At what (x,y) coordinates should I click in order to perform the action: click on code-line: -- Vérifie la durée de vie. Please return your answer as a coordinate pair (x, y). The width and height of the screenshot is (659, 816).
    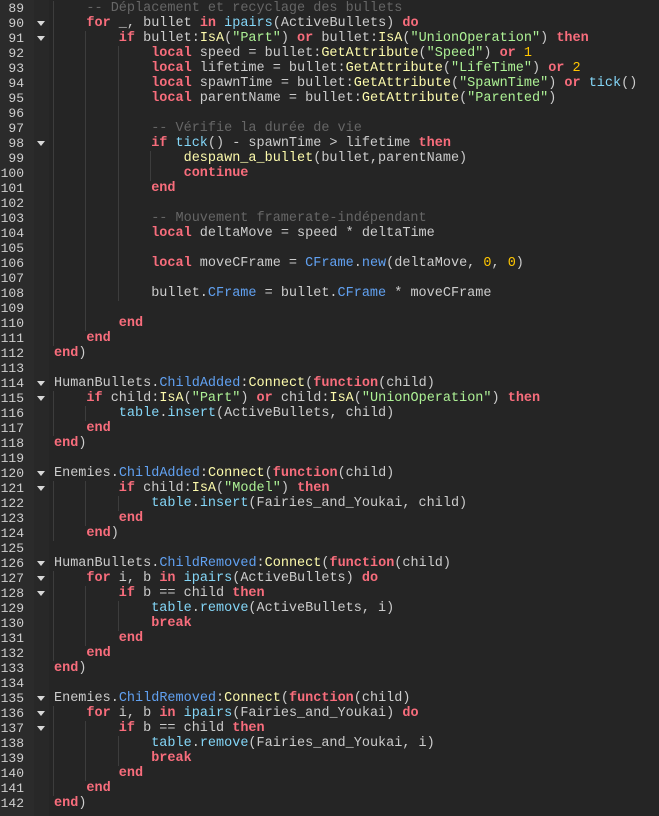
    Looking at the image, I should click on (256, 128).